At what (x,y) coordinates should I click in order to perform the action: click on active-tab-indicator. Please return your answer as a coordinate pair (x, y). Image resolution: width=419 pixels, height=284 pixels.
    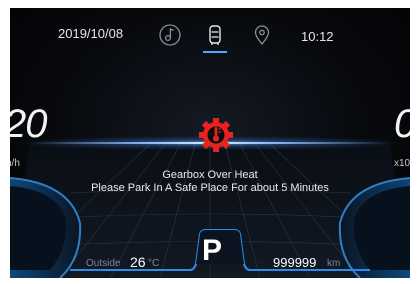
    Looking at the image, I should click on (215, 52).